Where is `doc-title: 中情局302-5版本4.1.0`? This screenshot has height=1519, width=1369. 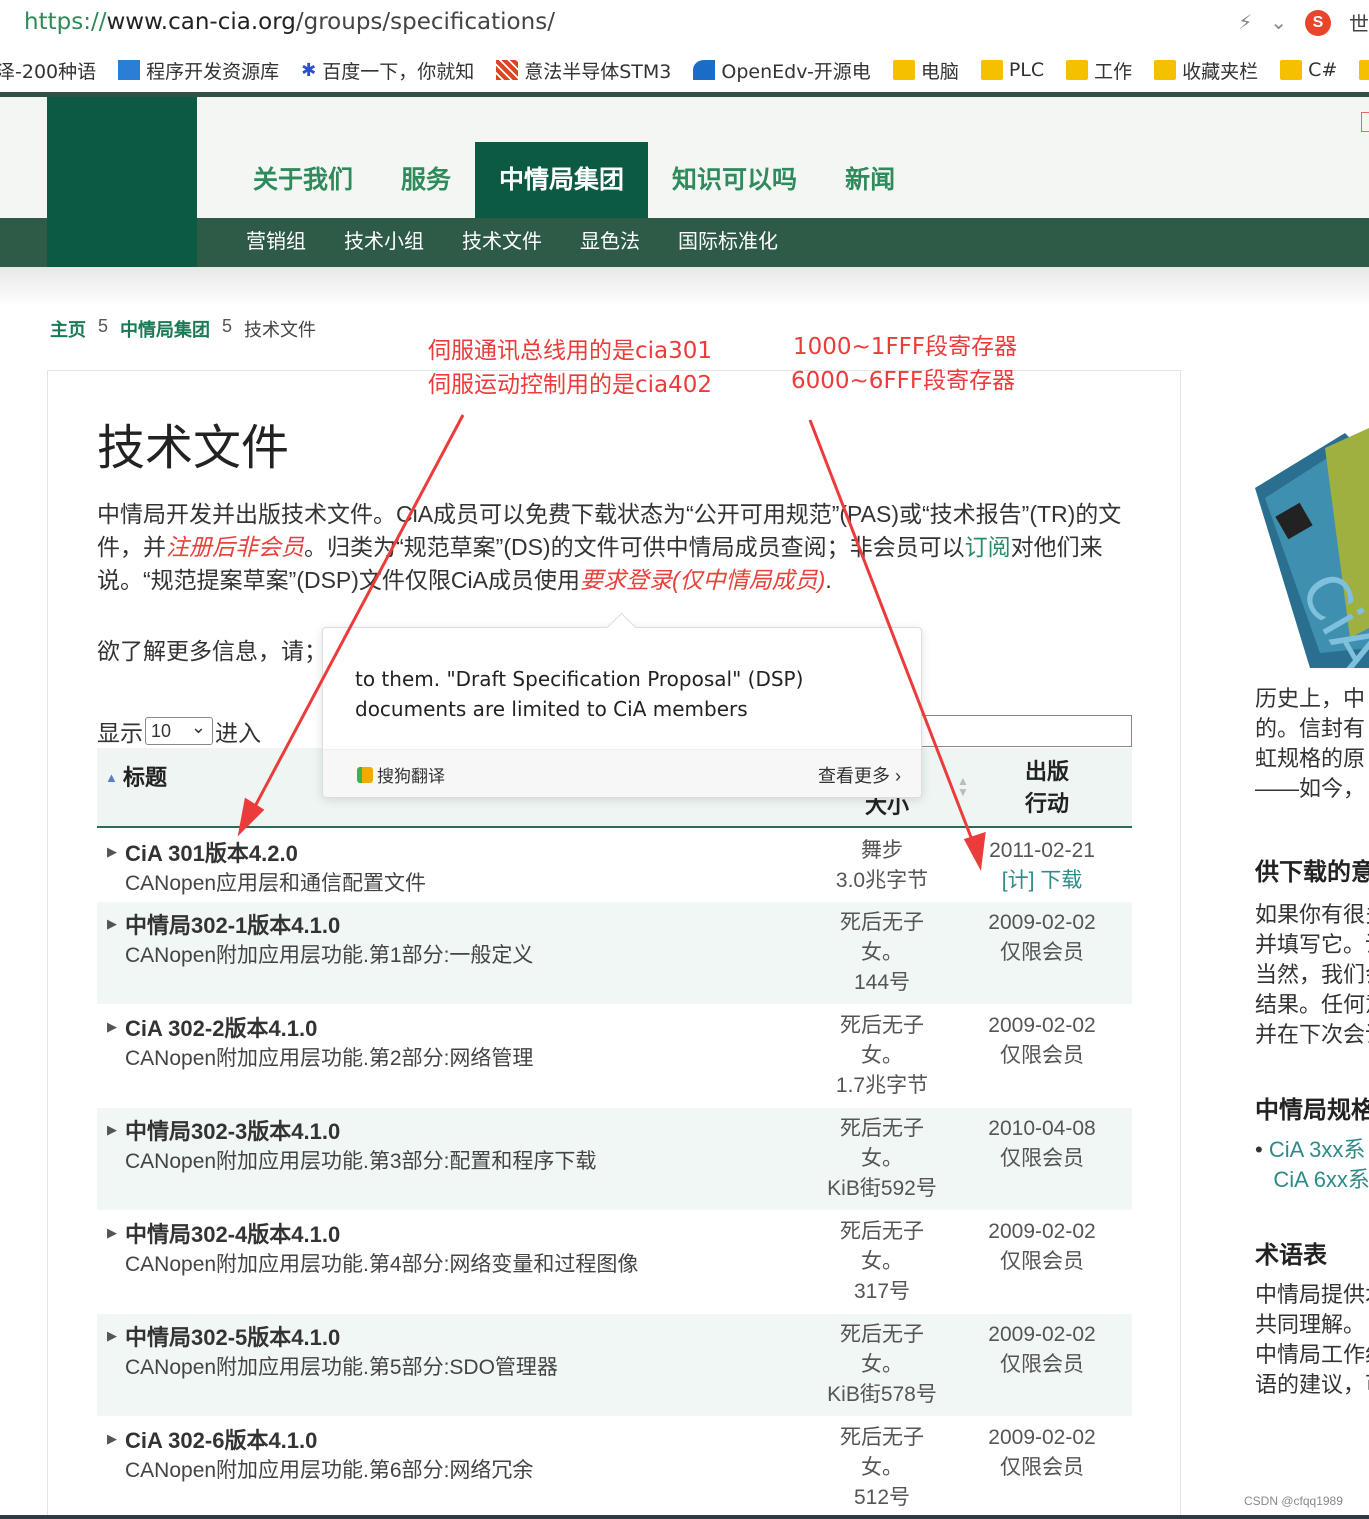 doc-title: 中情局302-5版本4.1.0 is located at coordinates (233, 1337).